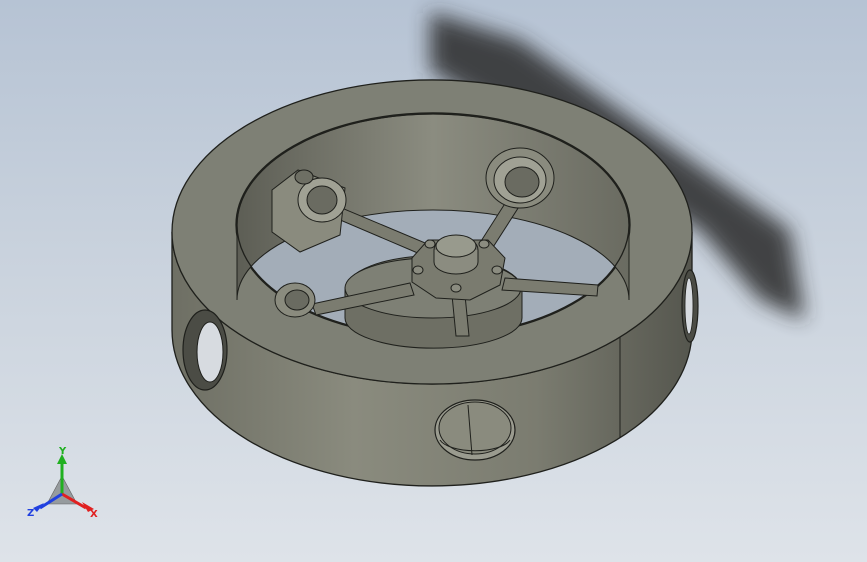  Describe the element at coordinates (690, 306) in the screenshot. I see `ring-hole-right` at that location.